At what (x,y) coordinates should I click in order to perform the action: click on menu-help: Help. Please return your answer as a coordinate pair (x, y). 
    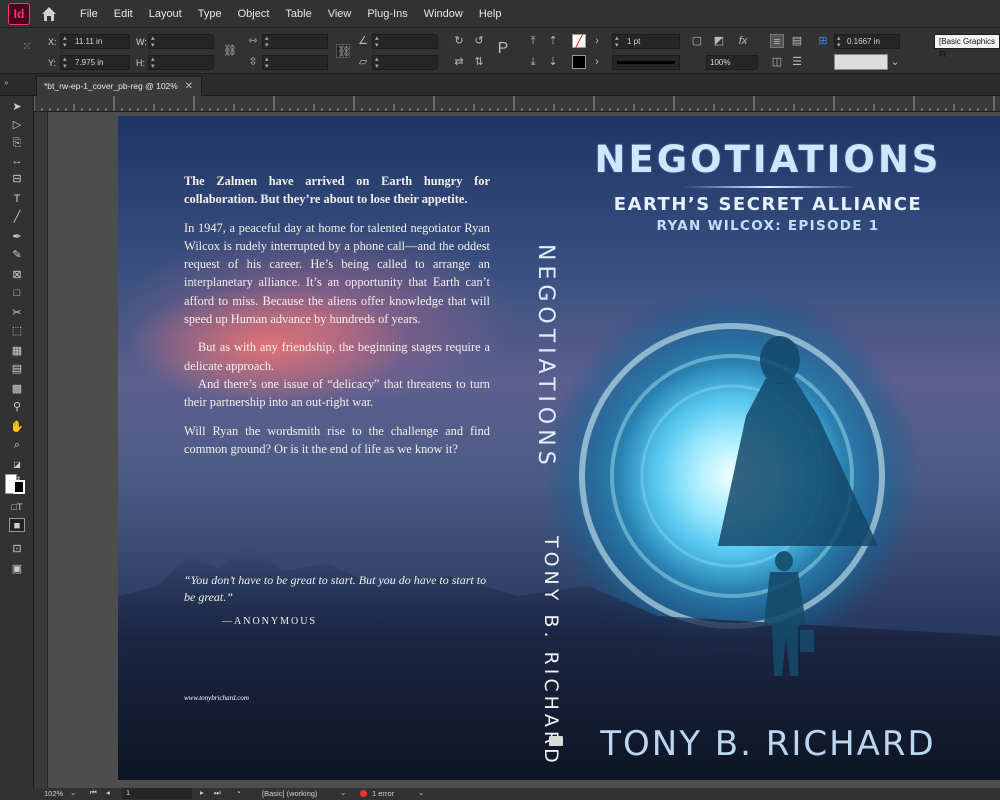
    Looking at the image, I should click on (490, 14).